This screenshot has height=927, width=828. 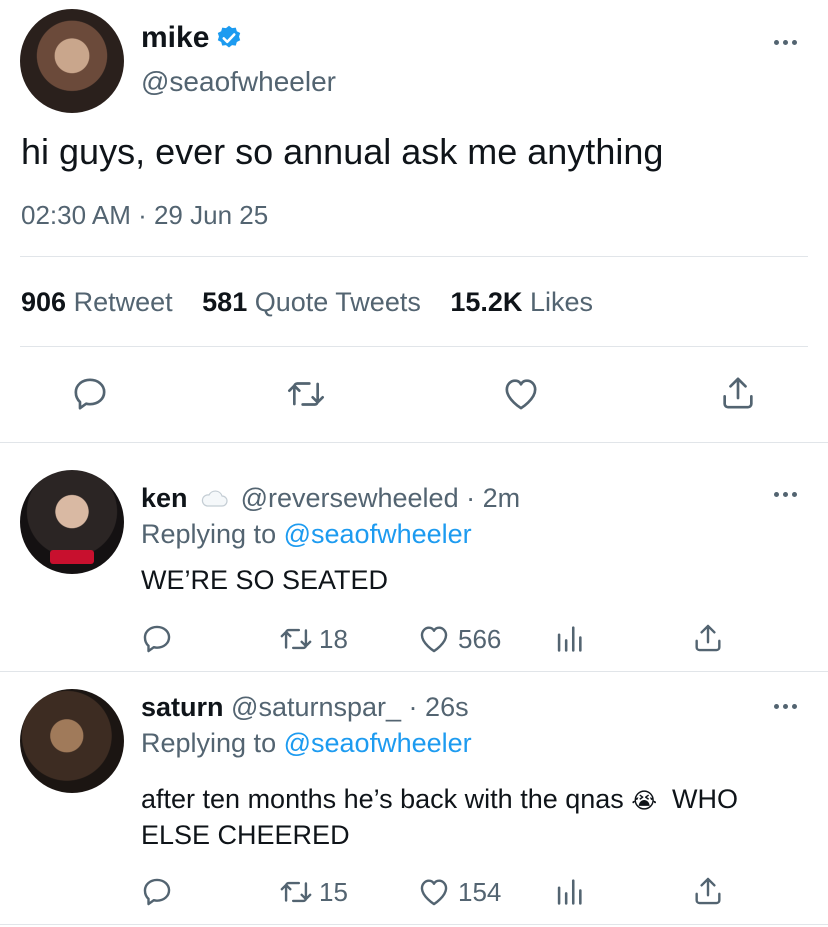 I want to click on author-name: mike, so click(x=175, y=37).